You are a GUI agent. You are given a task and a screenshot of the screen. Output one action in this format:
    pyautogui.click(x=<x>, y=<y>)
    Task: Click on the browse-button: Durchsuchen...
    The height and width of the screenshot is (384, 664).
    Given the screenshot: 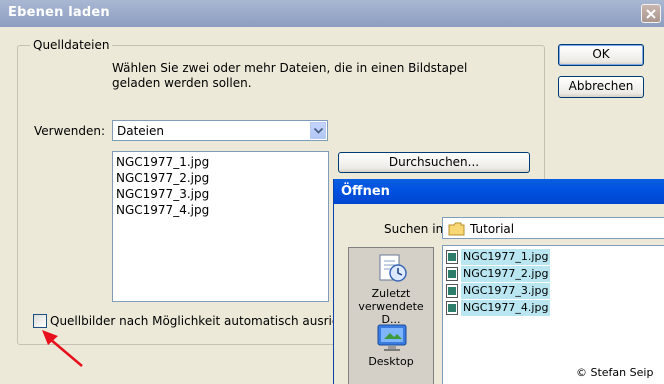 What is the action you would take?
    pyautogui.click(x=434, y=162)
    